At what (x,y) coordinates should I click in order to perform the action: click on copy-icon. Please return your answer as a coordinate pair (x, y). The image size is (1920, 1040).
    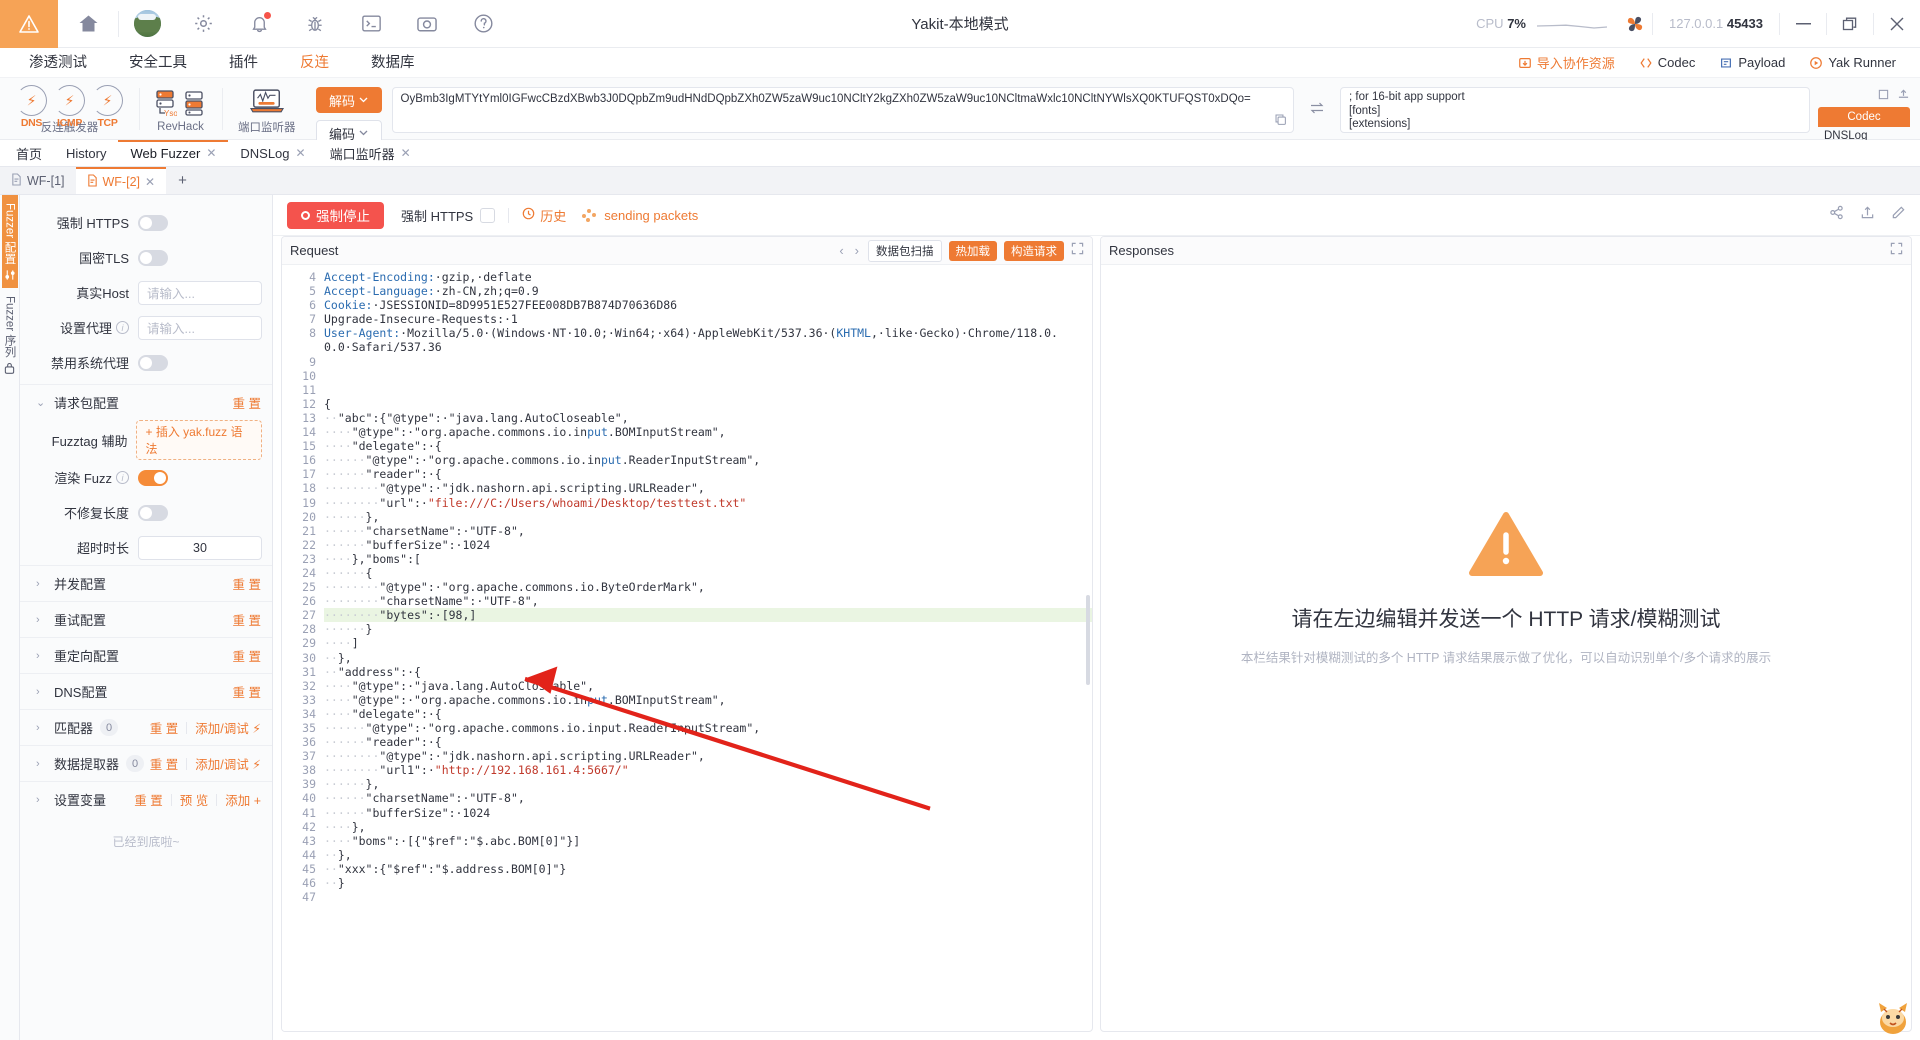
    Looking at the image, I should click on (1280, 121).